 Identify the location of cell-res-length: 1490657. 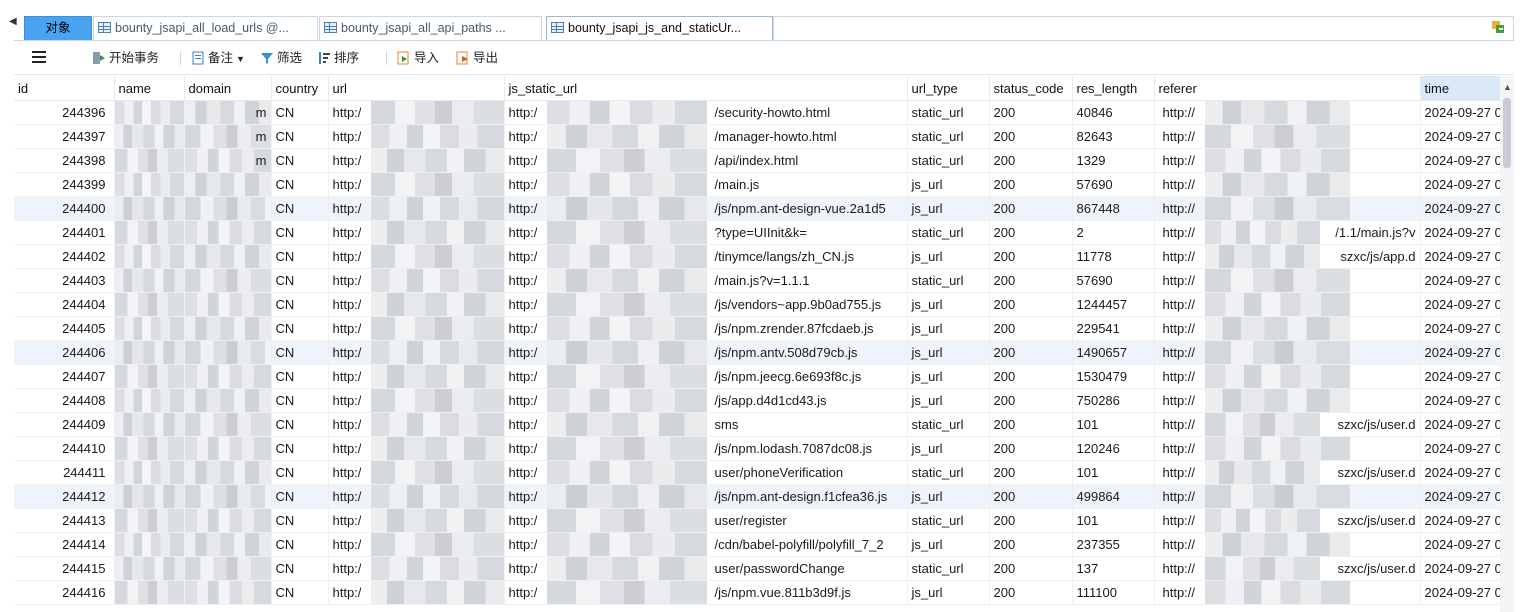
(1113, 352).